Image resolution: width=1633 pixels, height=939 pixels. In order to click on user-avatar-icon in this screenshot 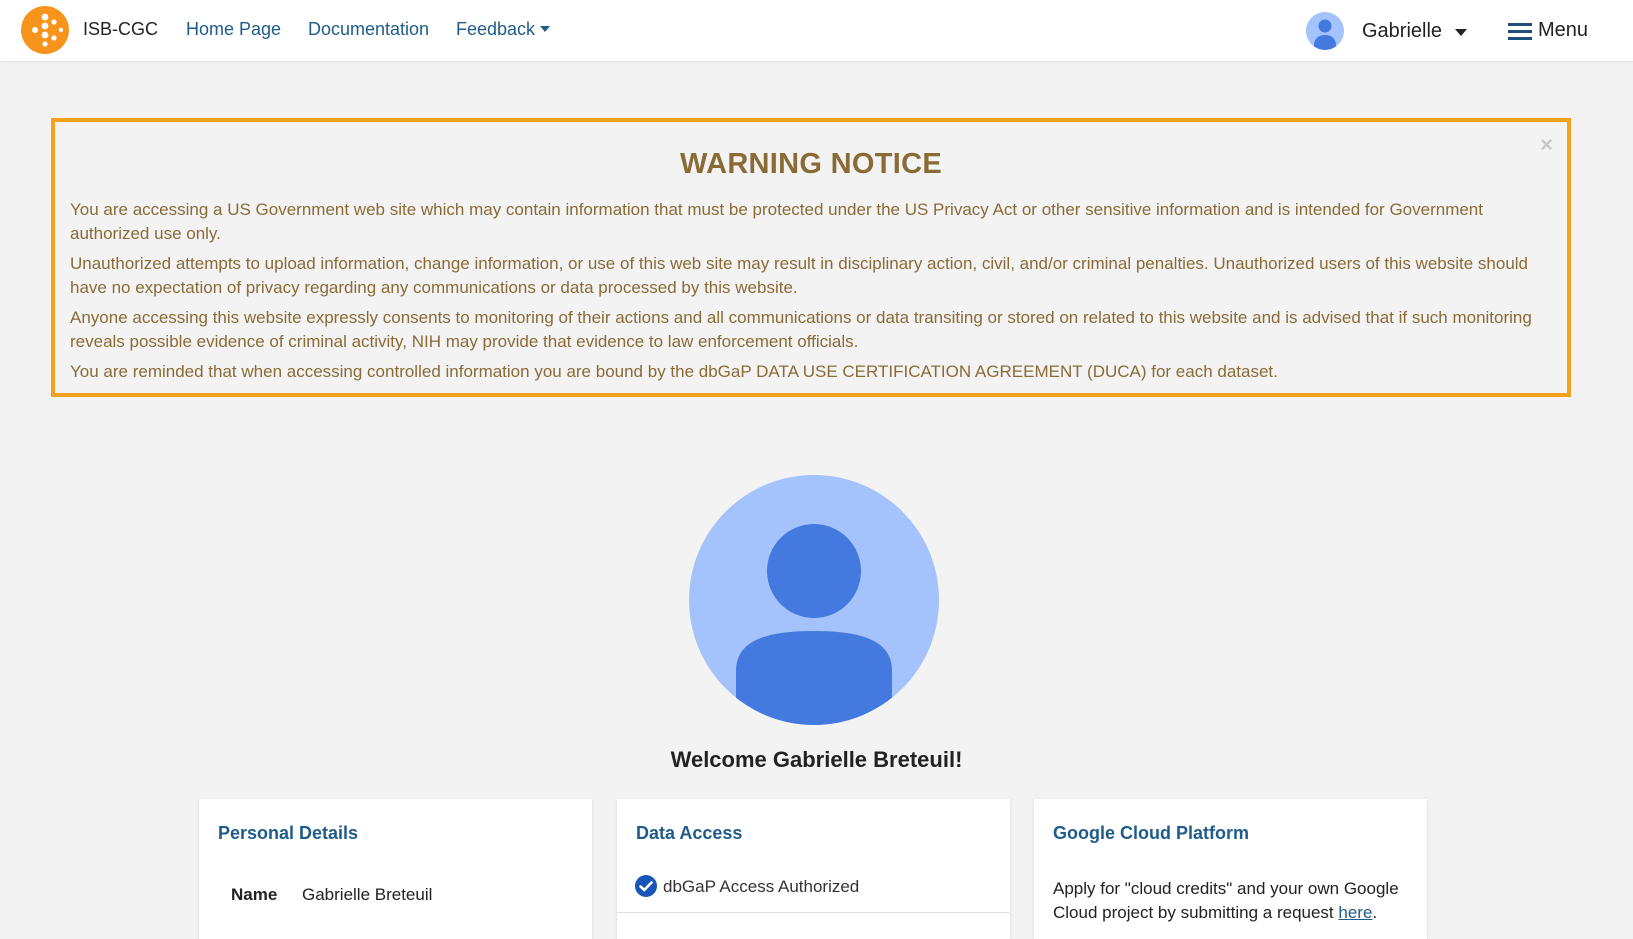, I will do `click(1325, 31)`.